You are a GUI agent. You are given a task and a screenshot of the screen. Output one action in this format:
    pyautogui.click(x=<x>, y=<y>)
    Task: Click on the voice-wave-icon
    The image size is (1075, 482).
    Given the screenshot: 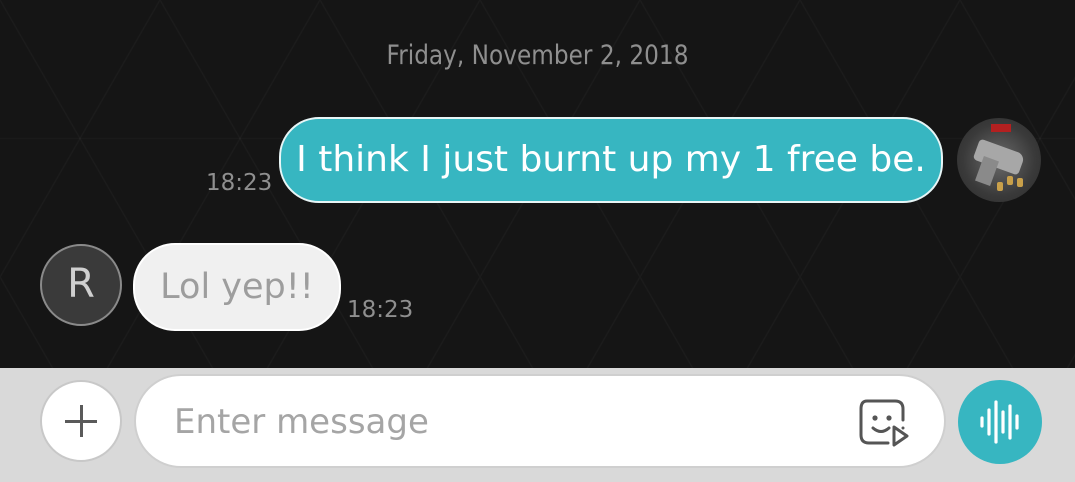 What is the action you would take?
    pyautogui.click(x=999, y=422)
    